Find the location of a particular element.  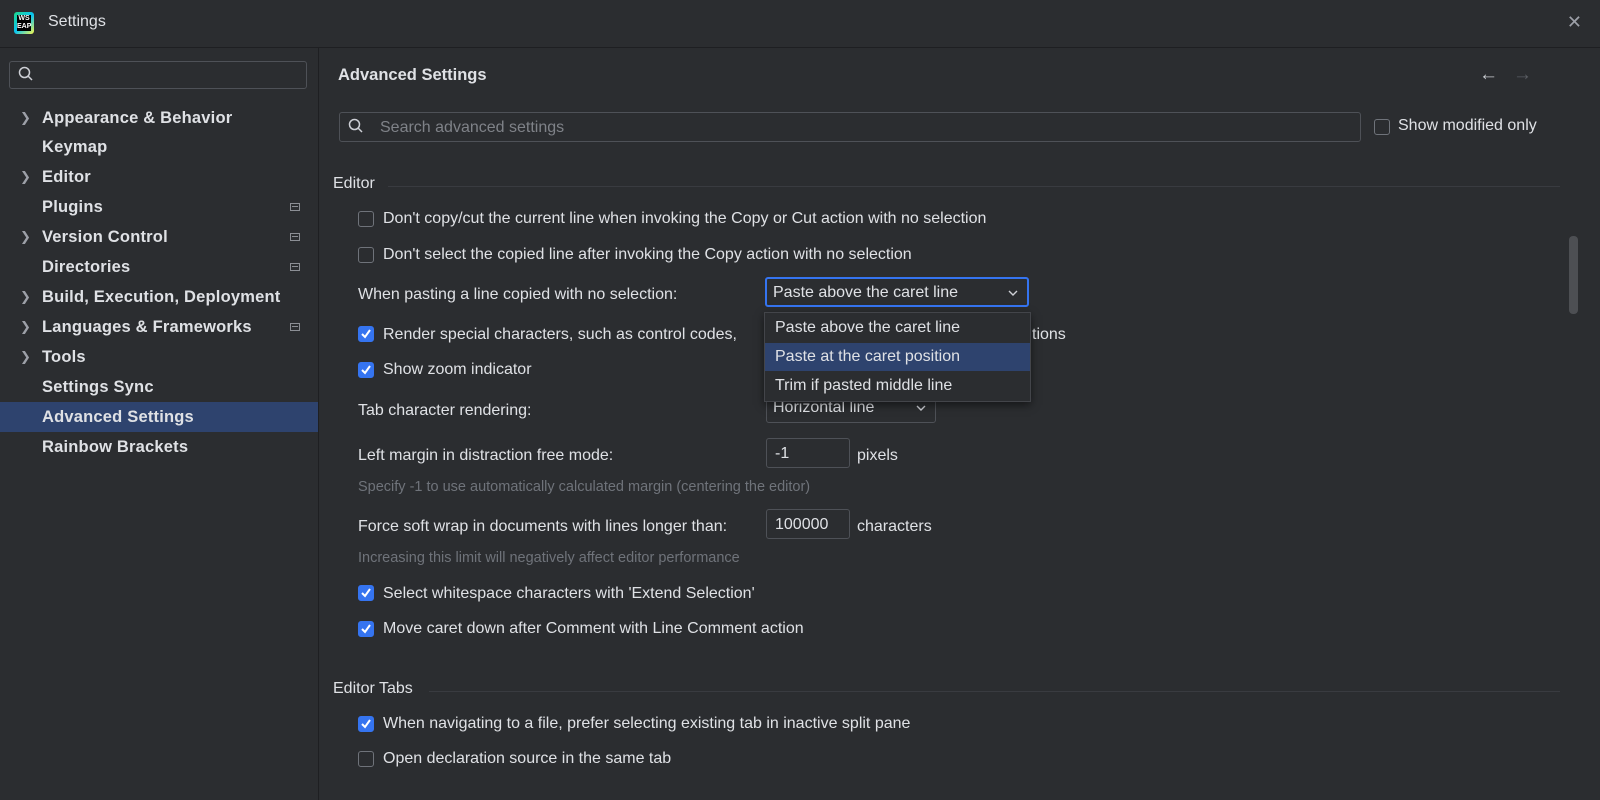

popup-option-paste-at-caret: Paste at the caret position is located at coordinates (897, 357).